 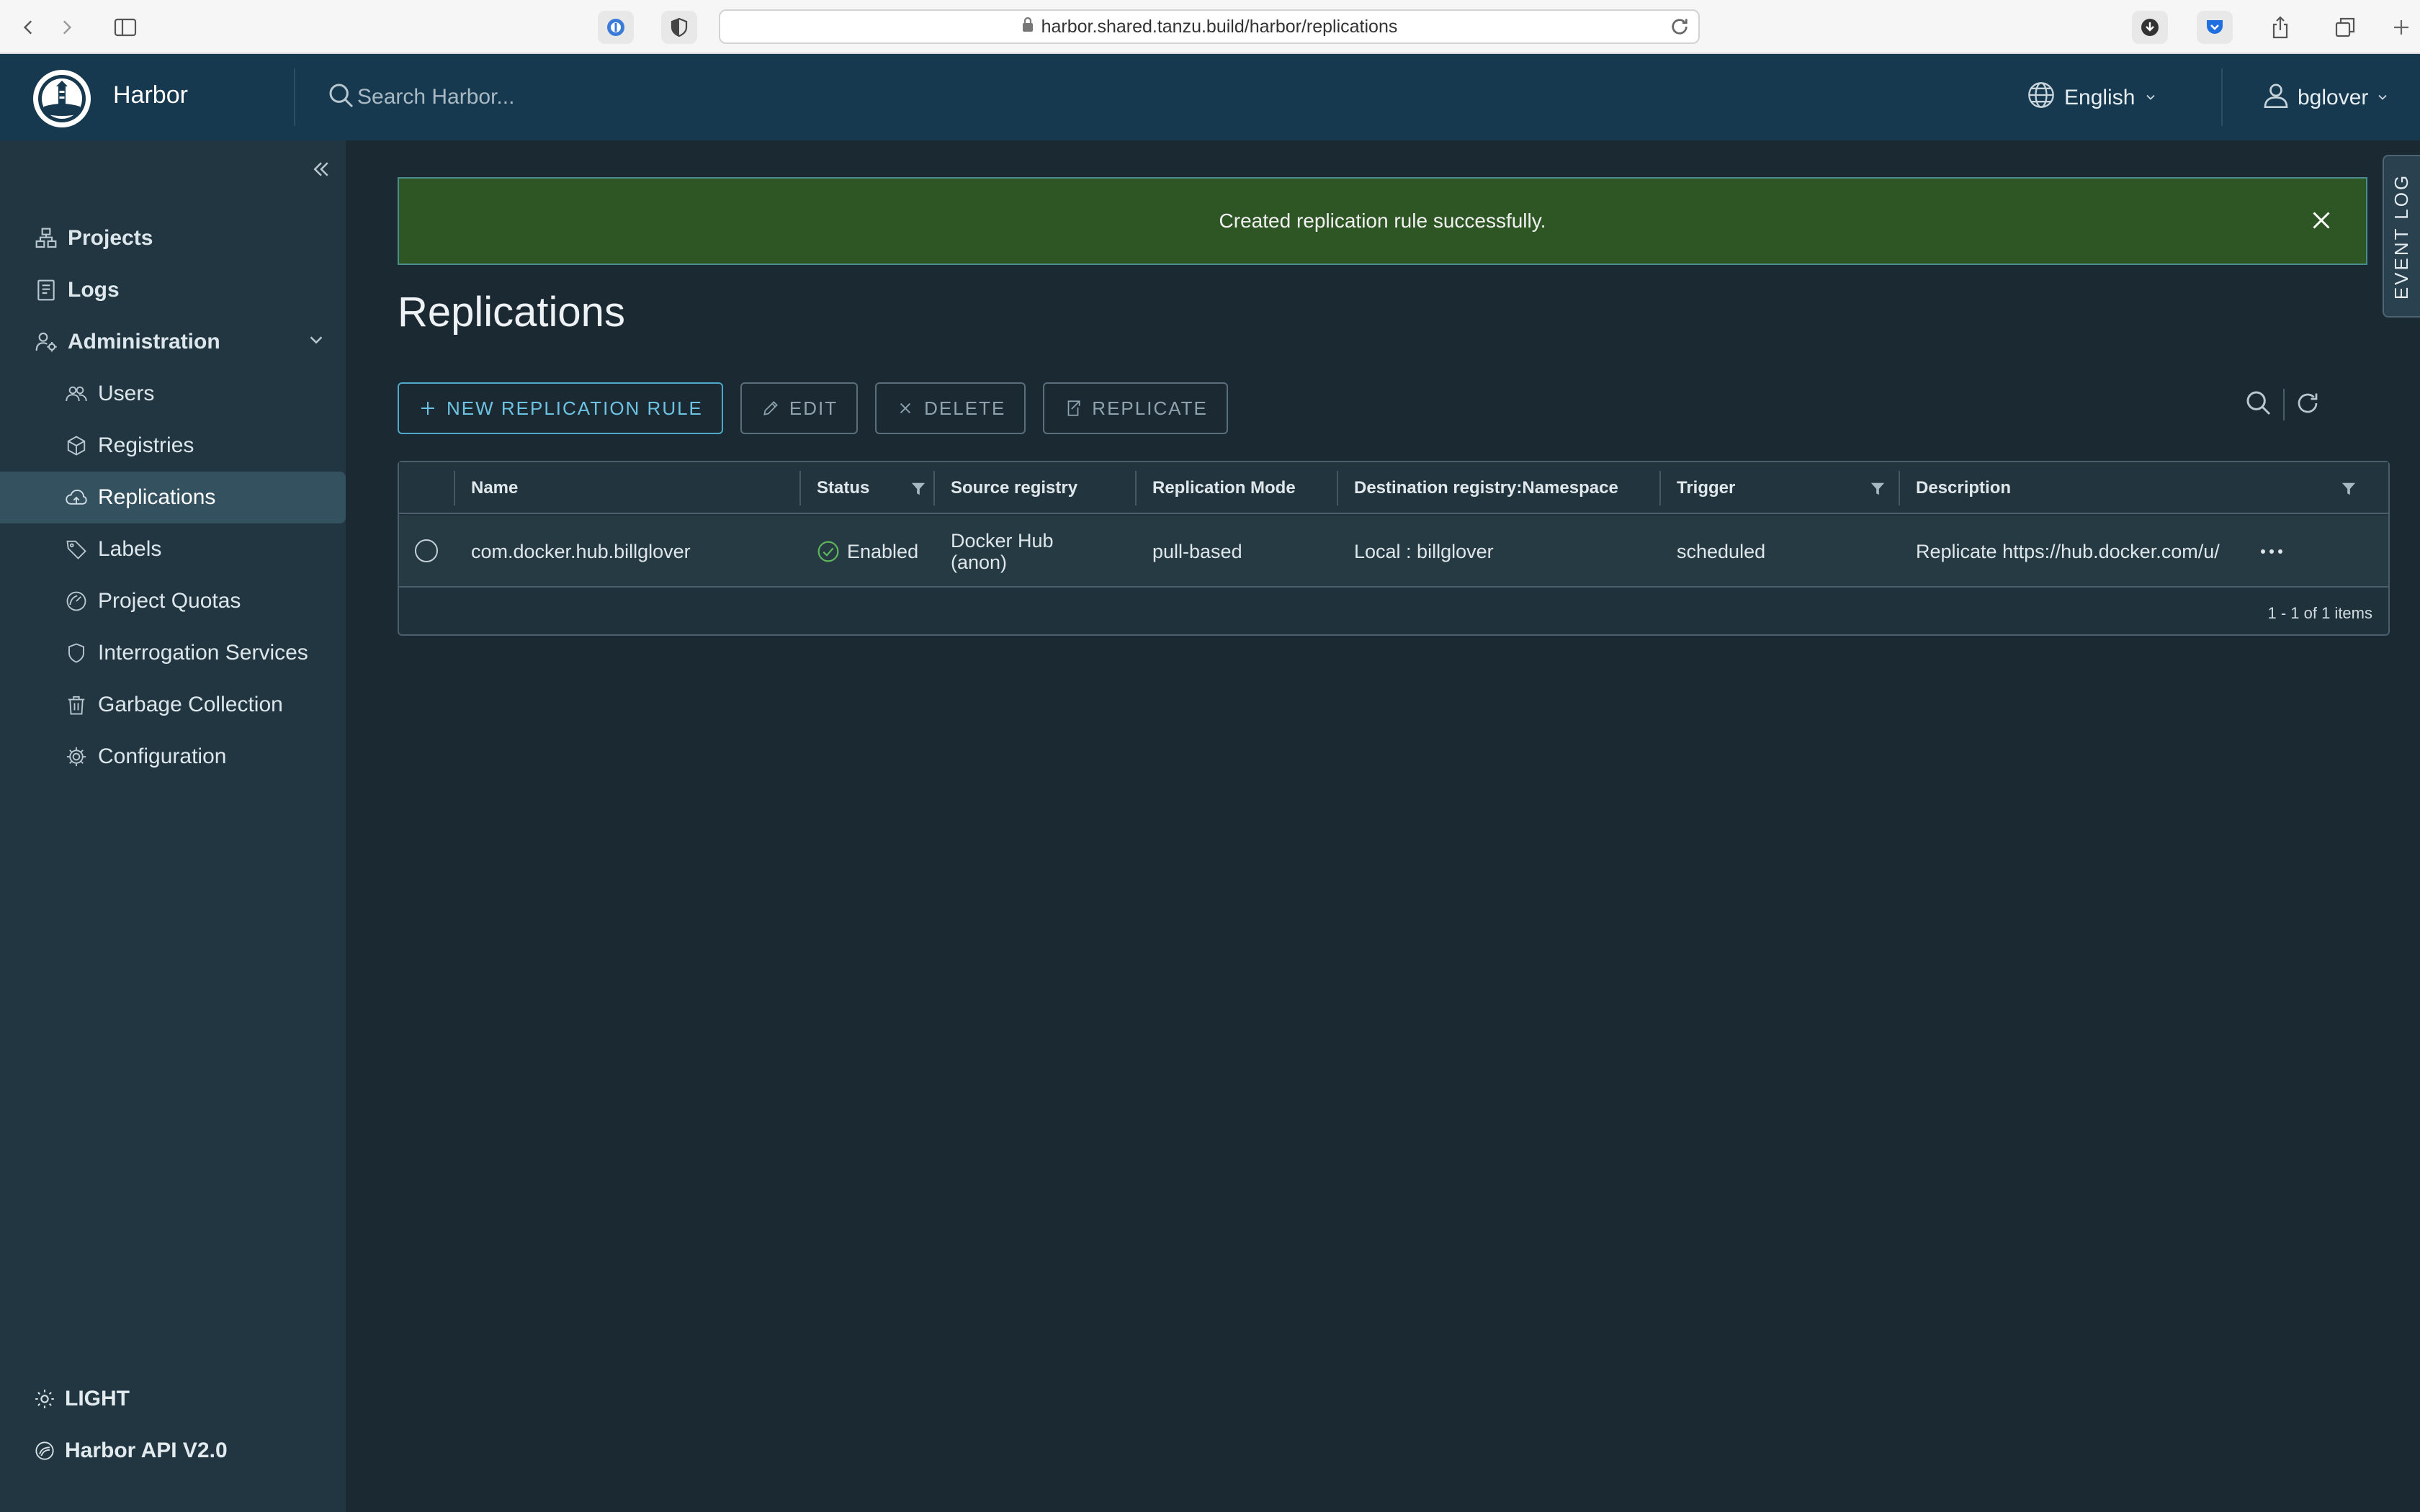 I want to click on column-header-name: Name, so click(x=494, y=488).